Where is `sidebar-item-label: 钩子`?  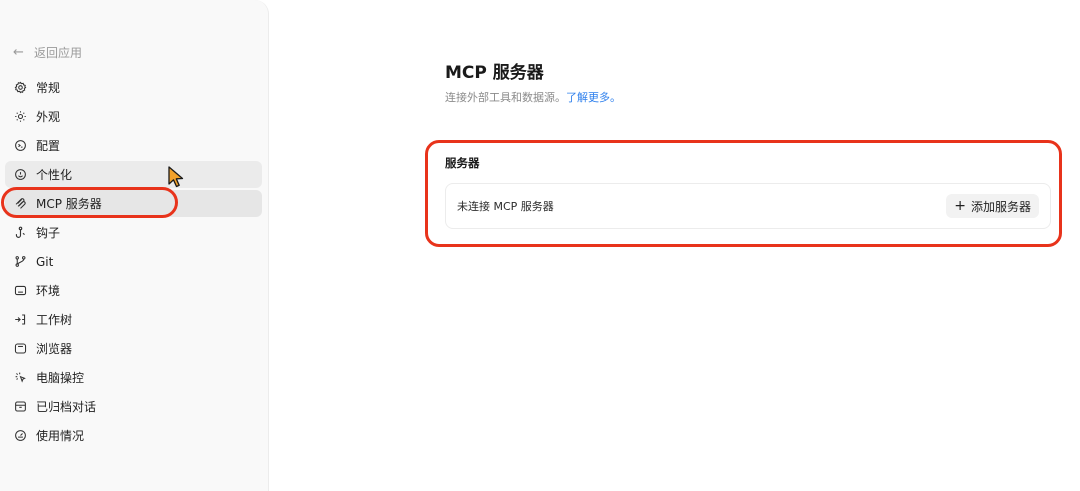
sidebar-item-label: 钩子 is located at coordinates (48, 233).